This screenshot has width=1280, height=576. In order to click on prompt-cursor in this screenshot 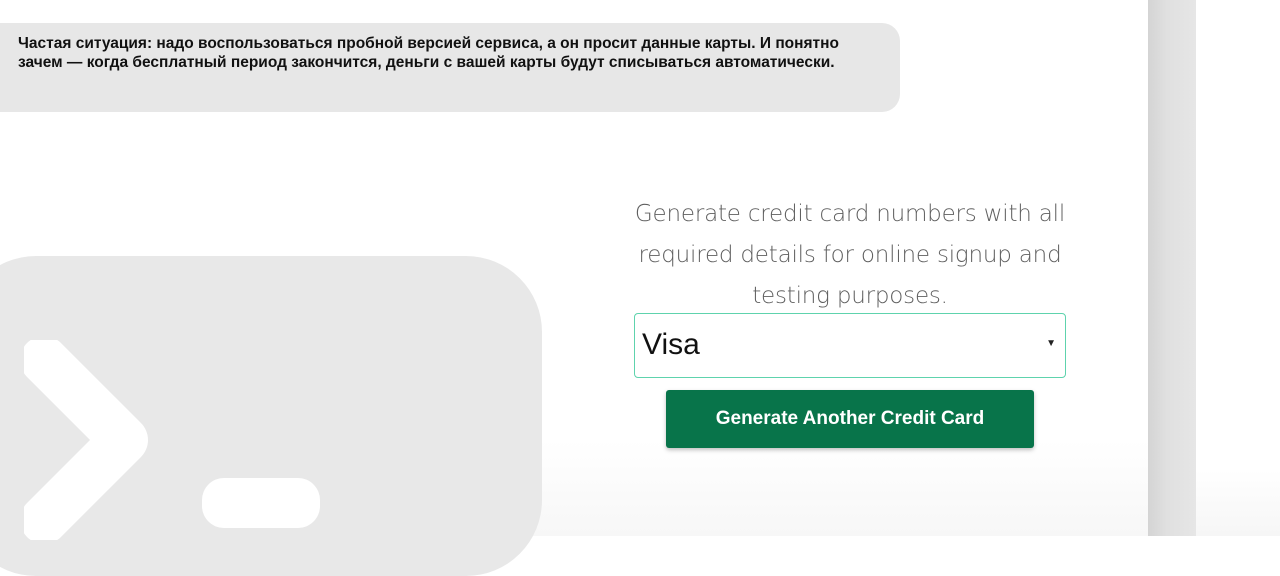, I will do `click(261, 503)`.